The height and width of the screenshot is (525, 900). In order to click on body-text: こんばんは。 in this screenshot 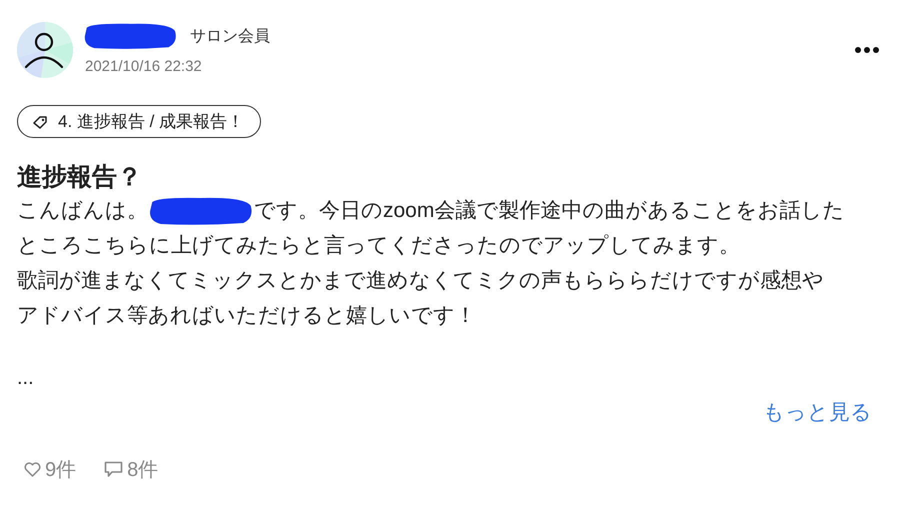, I will do `click(82, 211)`.